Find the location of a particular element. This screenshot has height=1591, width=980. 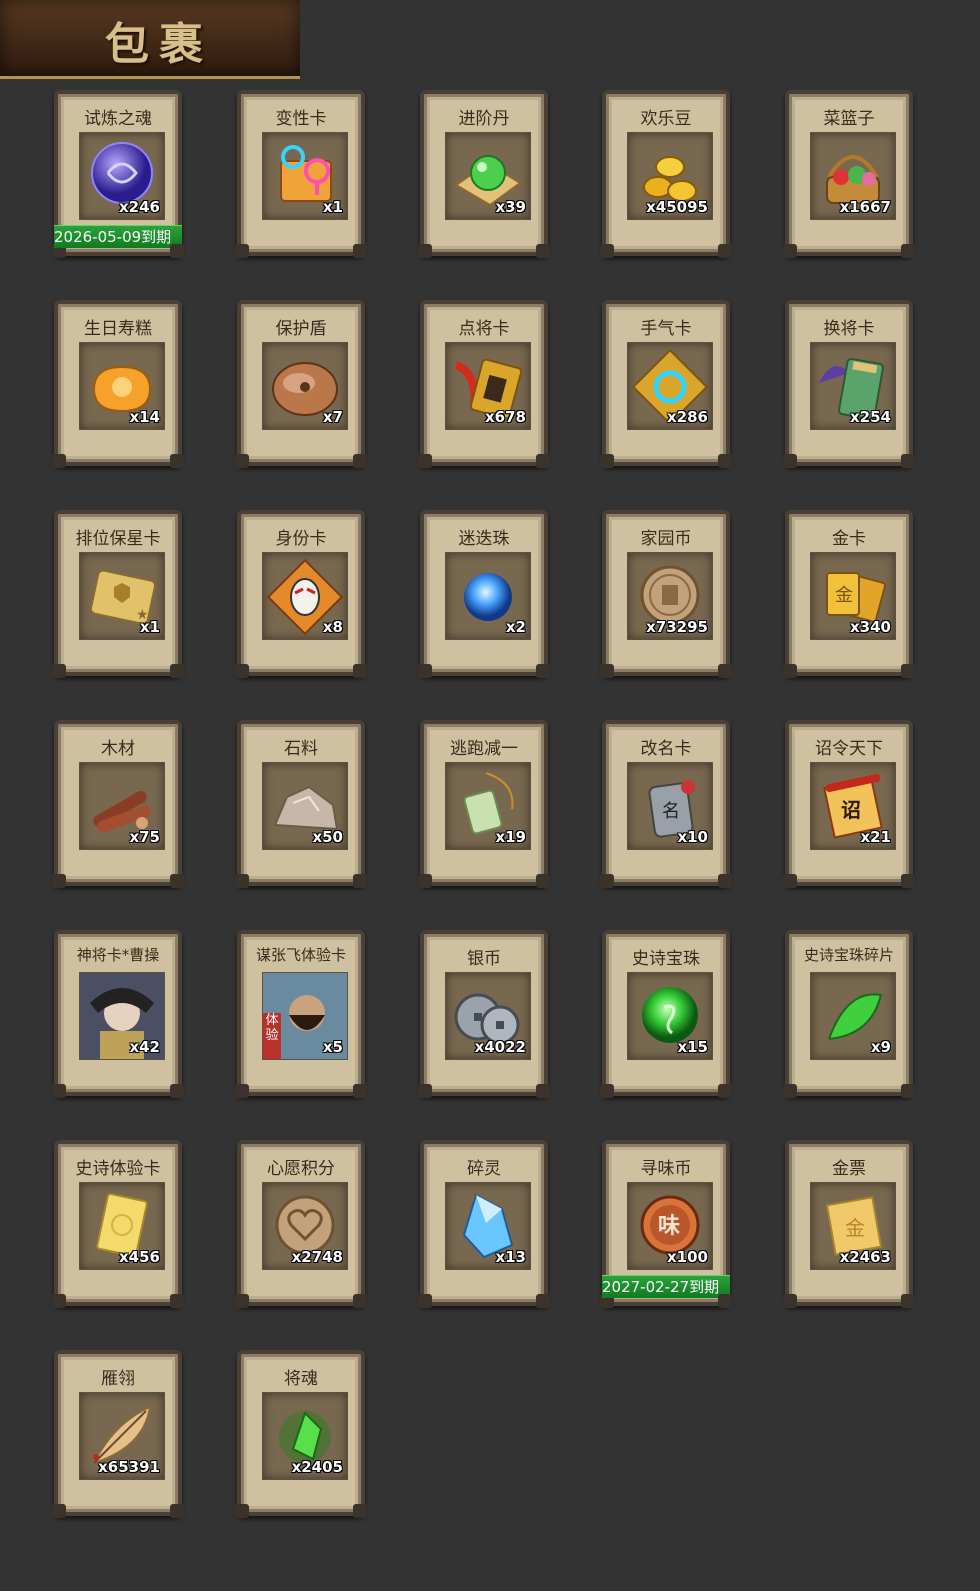

item-quantity: x73295 is located at coordinates (677, 627).